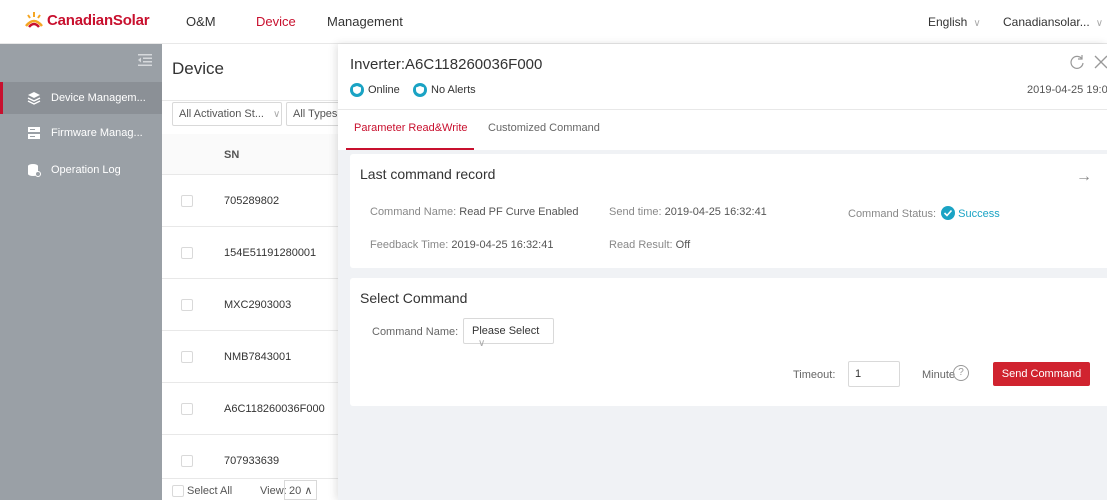  What do you see at coordinates (874, 374) in the screenshot?
I see `timeout-input: 1` at bounding box center [874, 374].